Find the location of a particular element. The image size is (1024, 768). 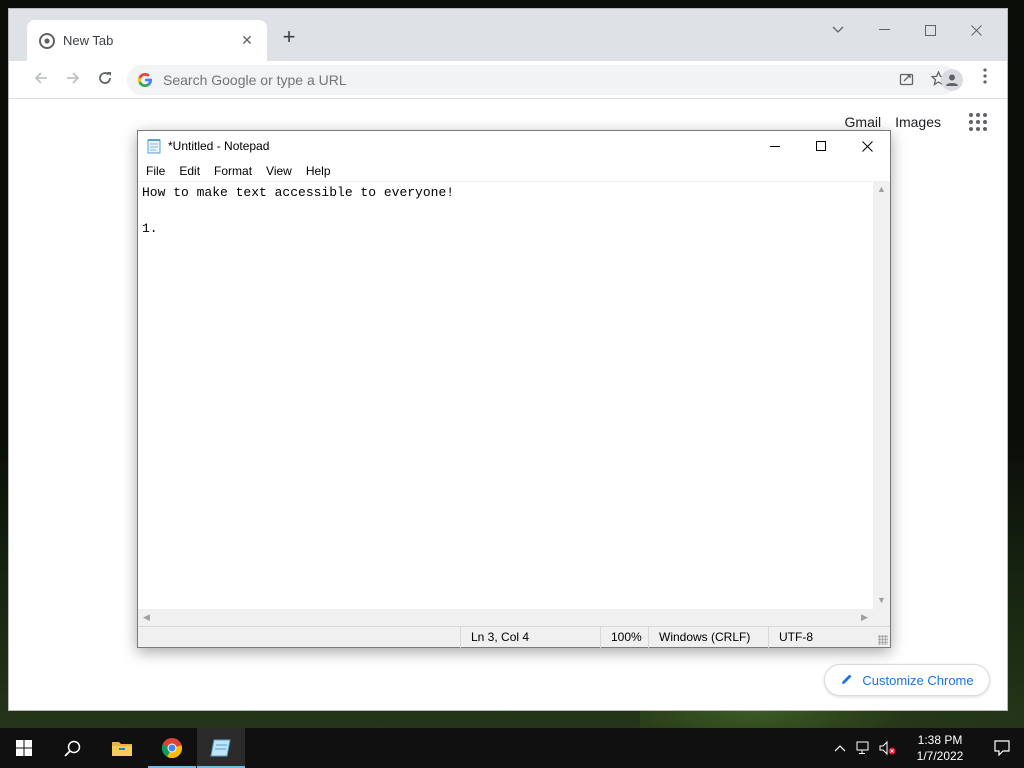

clock-time: 1:38 PM is located at coordinates (940, 740).